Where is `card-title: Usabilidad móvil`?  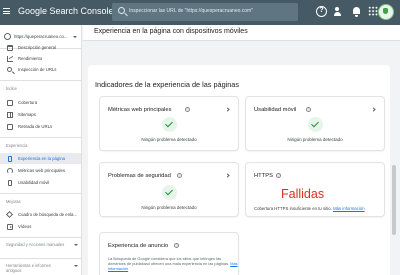 card-title: Usabilidad móvil is located at coordinates (275, 110).